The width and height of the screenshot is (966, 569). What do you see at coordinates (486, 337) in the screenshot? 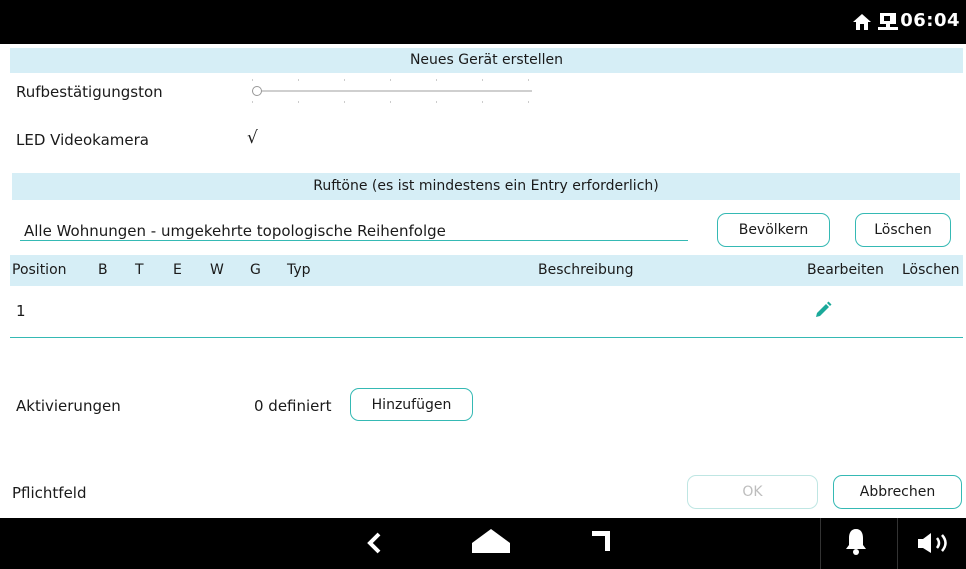
I see `row-divider` at bounding box center [486, 337].